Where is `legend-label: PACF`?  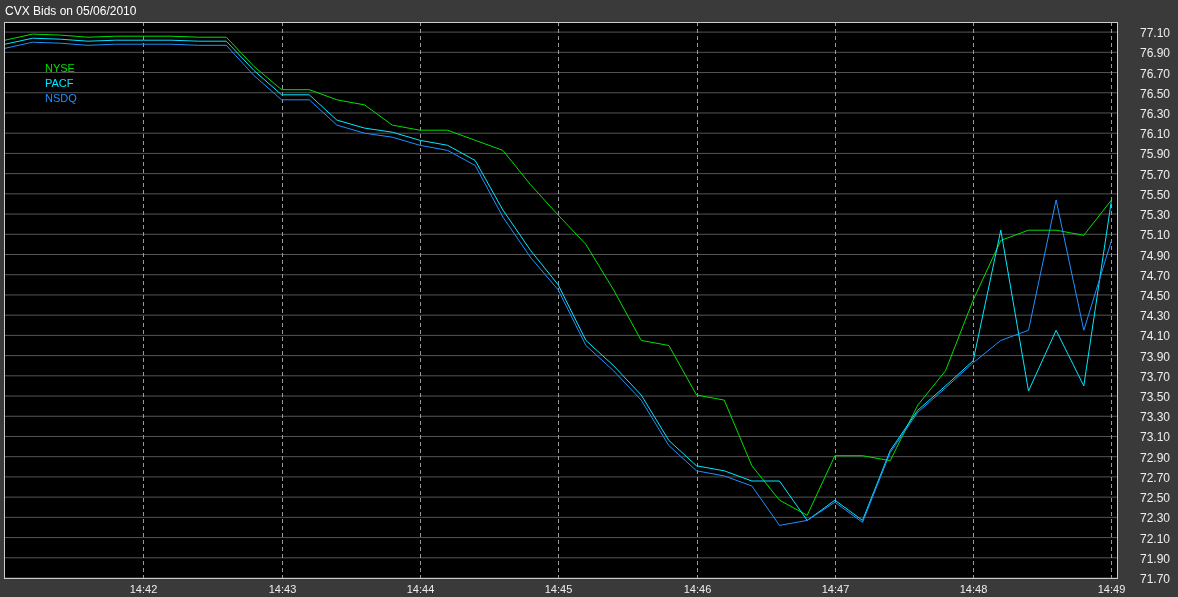 legend-label: PACF is located at coordinates (59, 83).